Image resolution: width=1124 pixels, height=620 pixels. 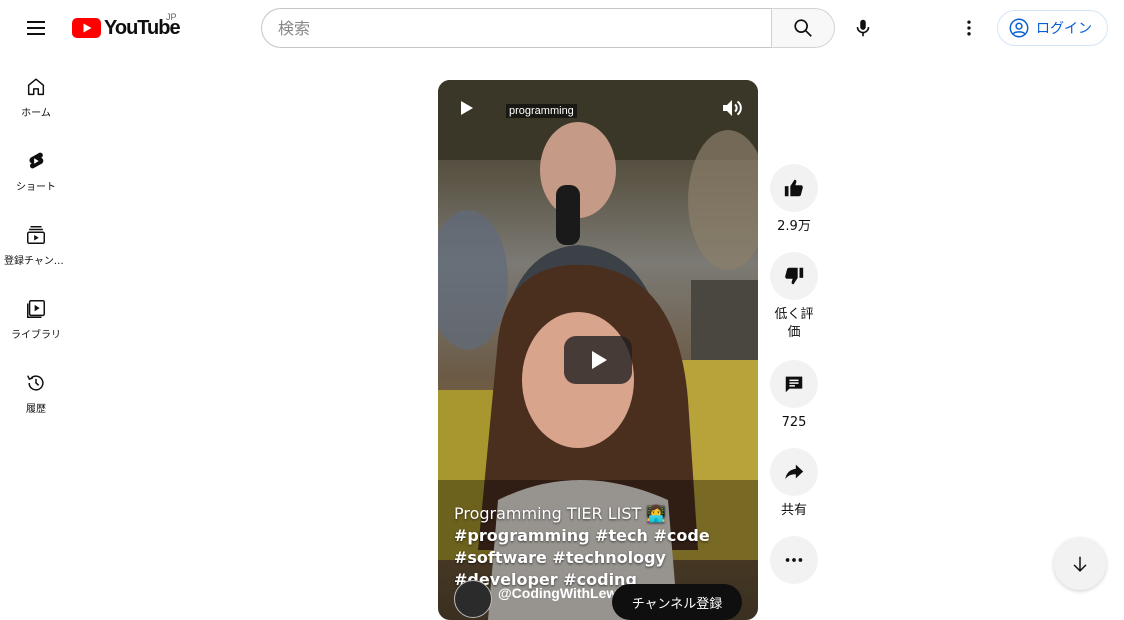 What do you see at coordinates (36, 409) in the screenshot?
I see `sidebar-item-label: 履歴` at bounding box center [36, 409].